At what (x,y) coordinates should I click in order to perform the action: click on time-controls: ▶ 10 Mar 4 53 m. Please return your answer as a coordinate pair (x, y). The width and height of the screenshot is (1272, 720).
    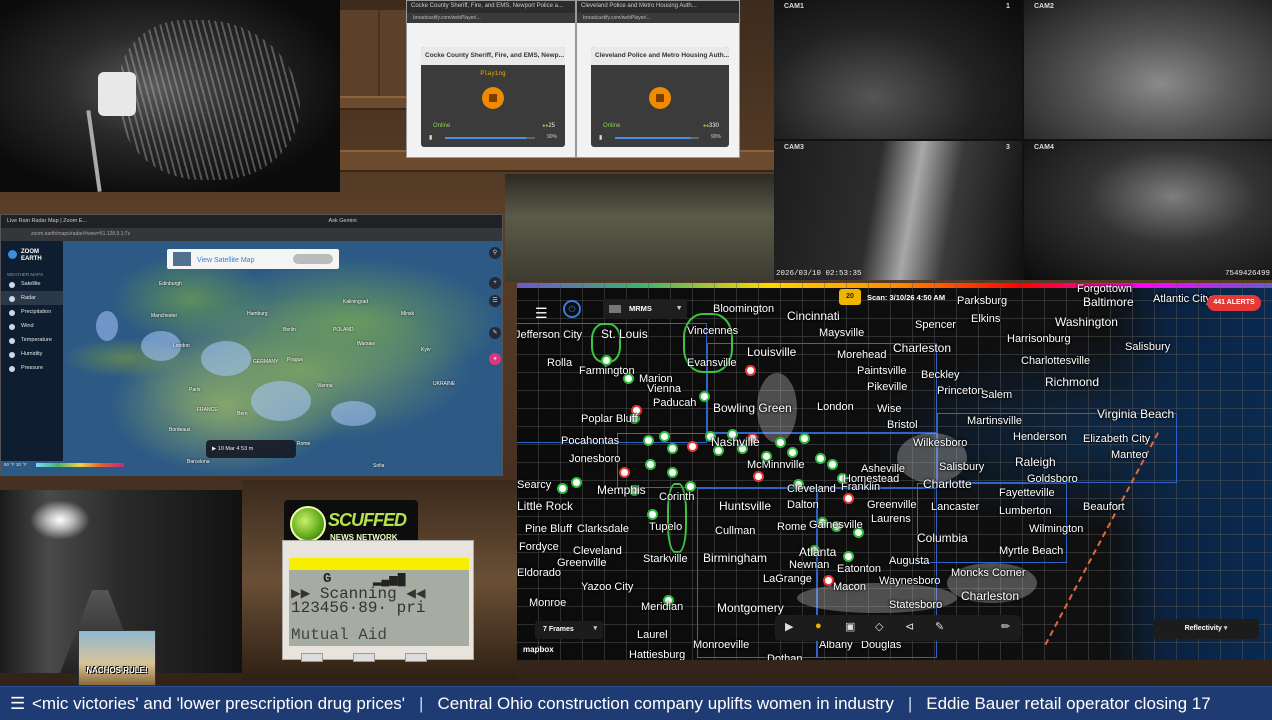
    Looking at the image, I should click on (251, 449).